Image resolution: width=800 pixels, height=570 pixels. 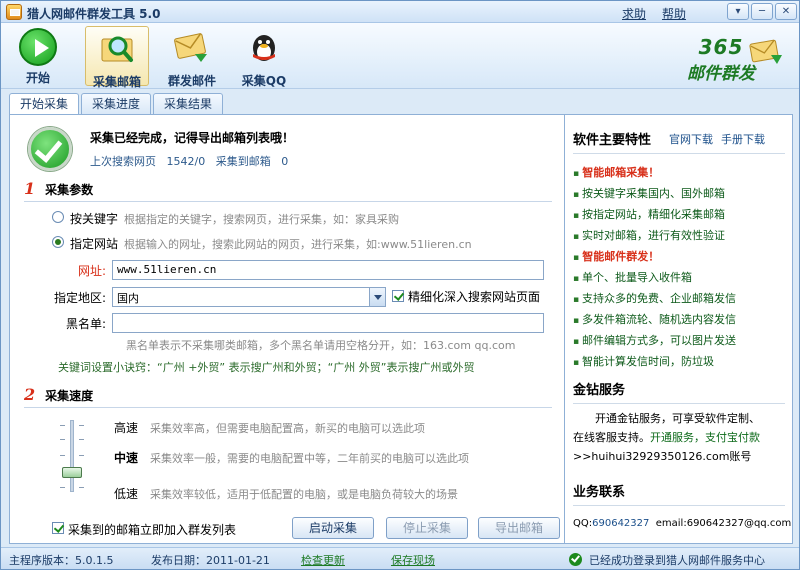 I want to click on feature-item: 实时对邮箱，进行有效性验证, so click(x=649, y=235).